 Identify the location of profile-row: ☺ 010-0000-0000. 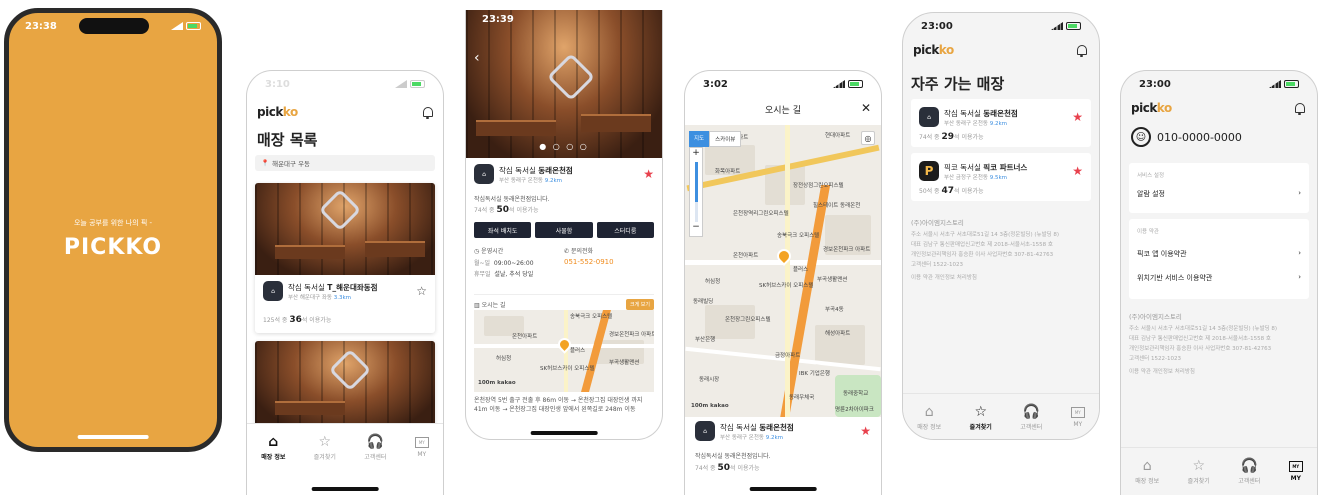
(1186, 137).